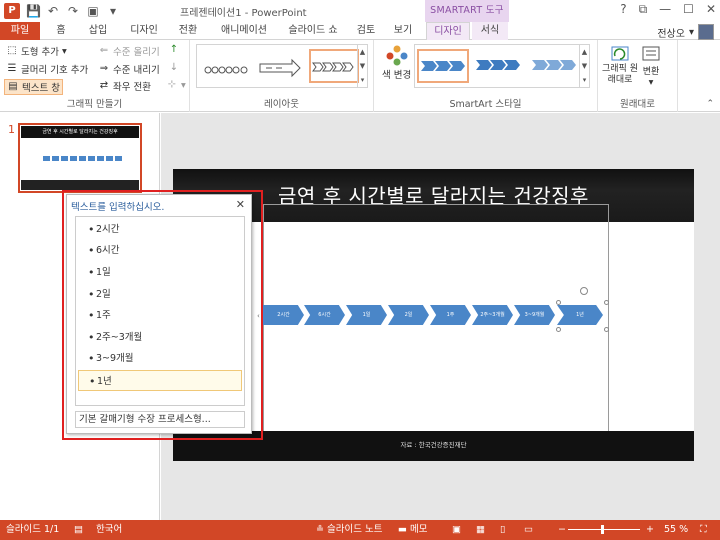 The width and height of the screenshot is (720, 540). What do you see at coordinates (244, 31) in the screenshot?
I see `tab-animations: 애니메이션` at bounding box center [244, 31].